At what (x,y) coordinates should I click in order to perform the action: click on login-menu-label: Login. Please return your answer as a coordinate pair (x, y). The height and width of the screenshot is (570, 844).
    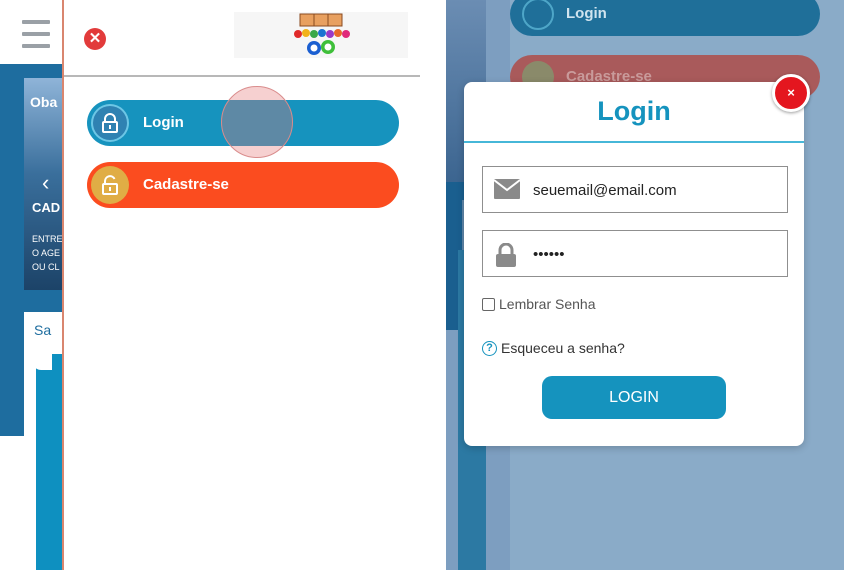
    Looking at the image, I should click on (163, 122).